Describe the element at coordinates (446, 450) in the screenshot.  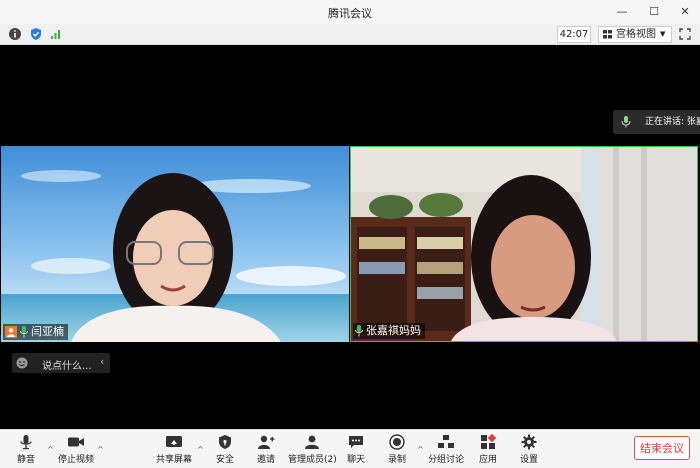
I see `breakout-rooms-button: 分组讨论` at that location.